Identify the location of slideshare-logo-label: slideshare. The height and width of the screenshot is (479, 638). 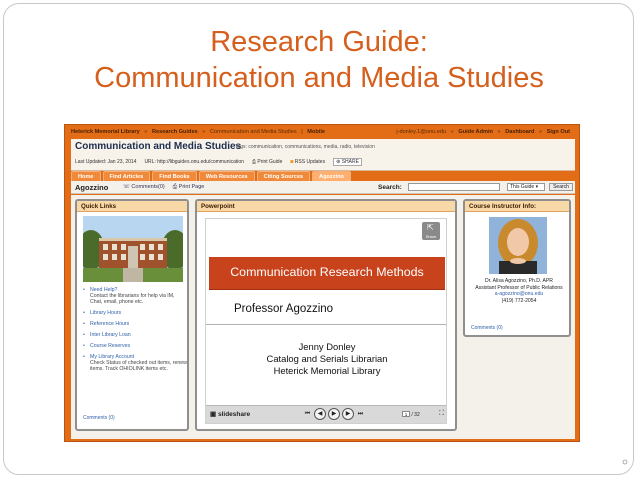
(234, 414).